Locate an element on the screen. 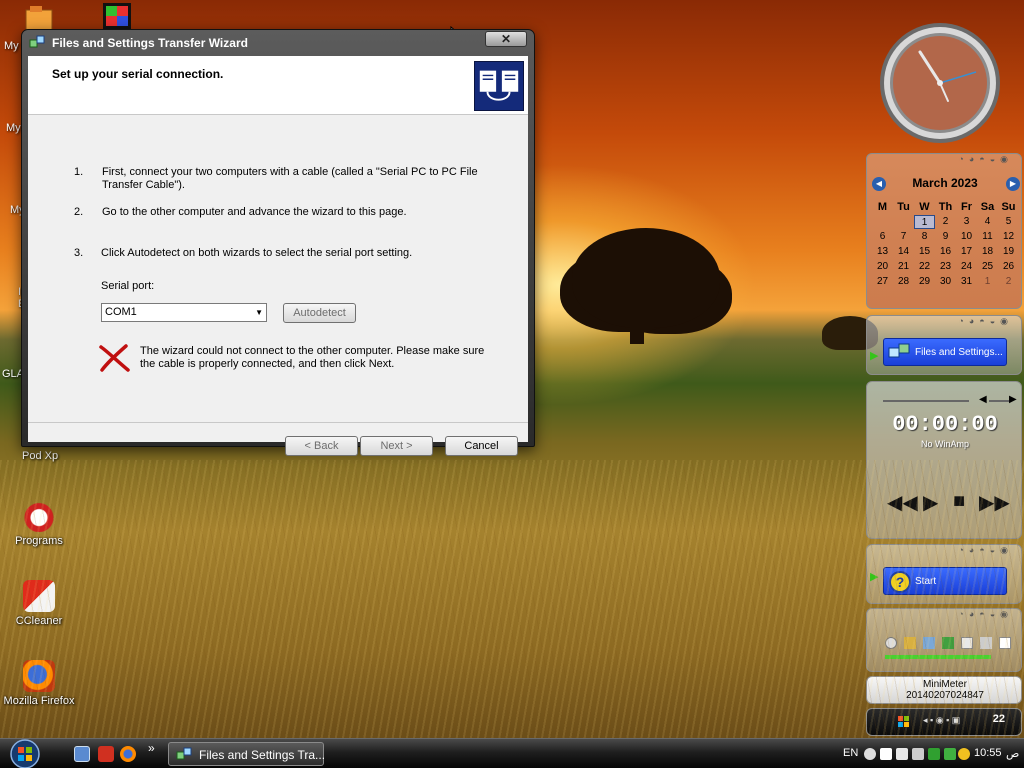 The height and width of the screenshot is (768, 1024). next-track-icon: ▶▶ is located at coordinates (994, 502).